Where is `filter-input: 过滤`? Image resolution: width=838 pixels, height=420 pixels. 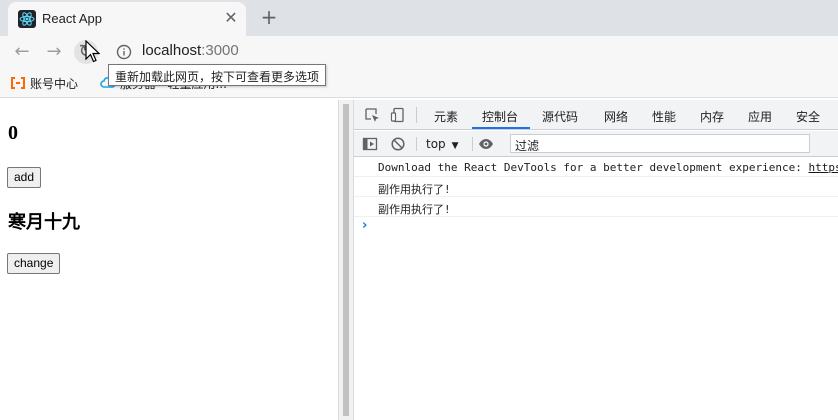 filter-input: 过滤 is located at coordinates (660, 143).